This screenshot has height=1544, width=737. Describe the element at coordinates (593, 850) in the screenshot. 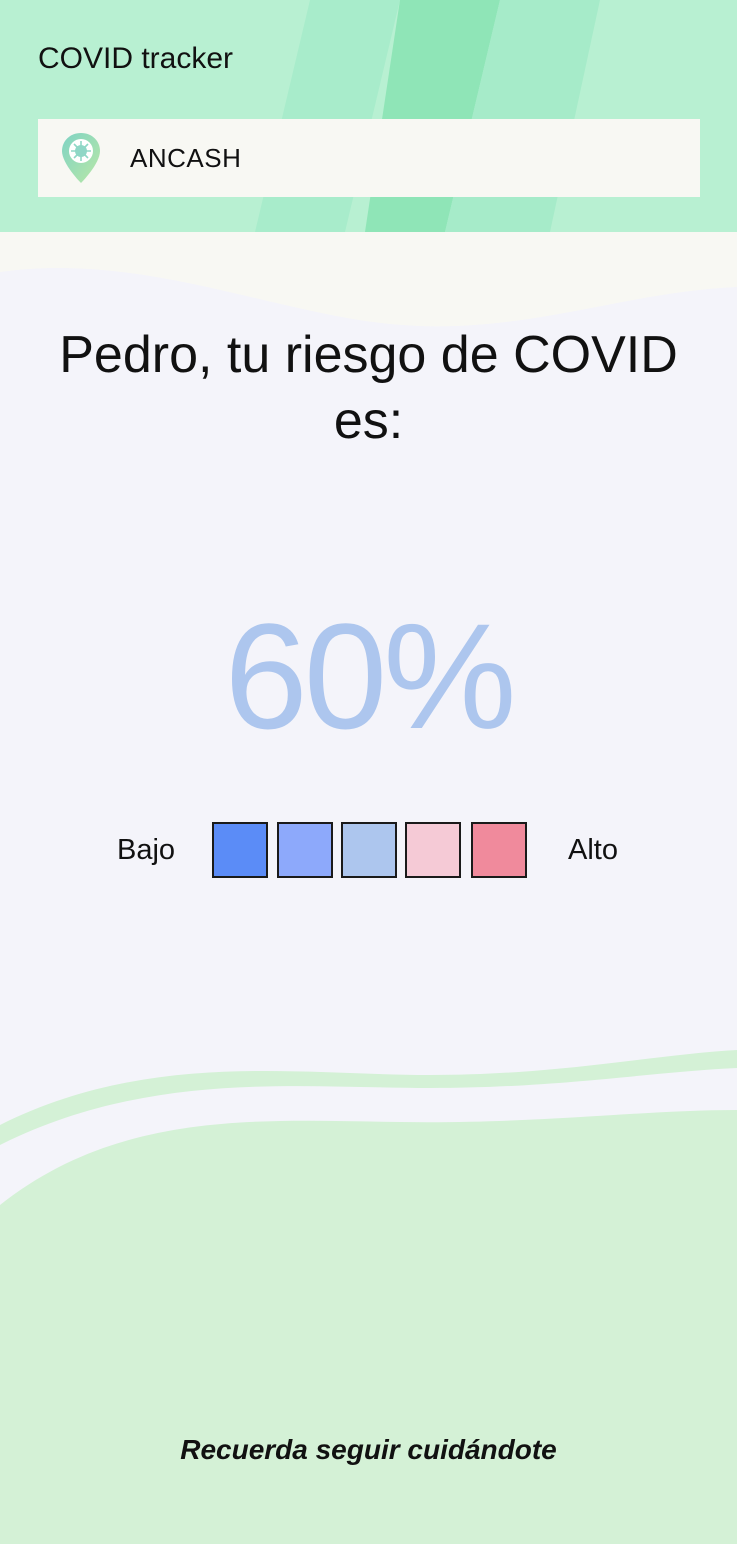

I see `scale-high-label: Alto` at that location.